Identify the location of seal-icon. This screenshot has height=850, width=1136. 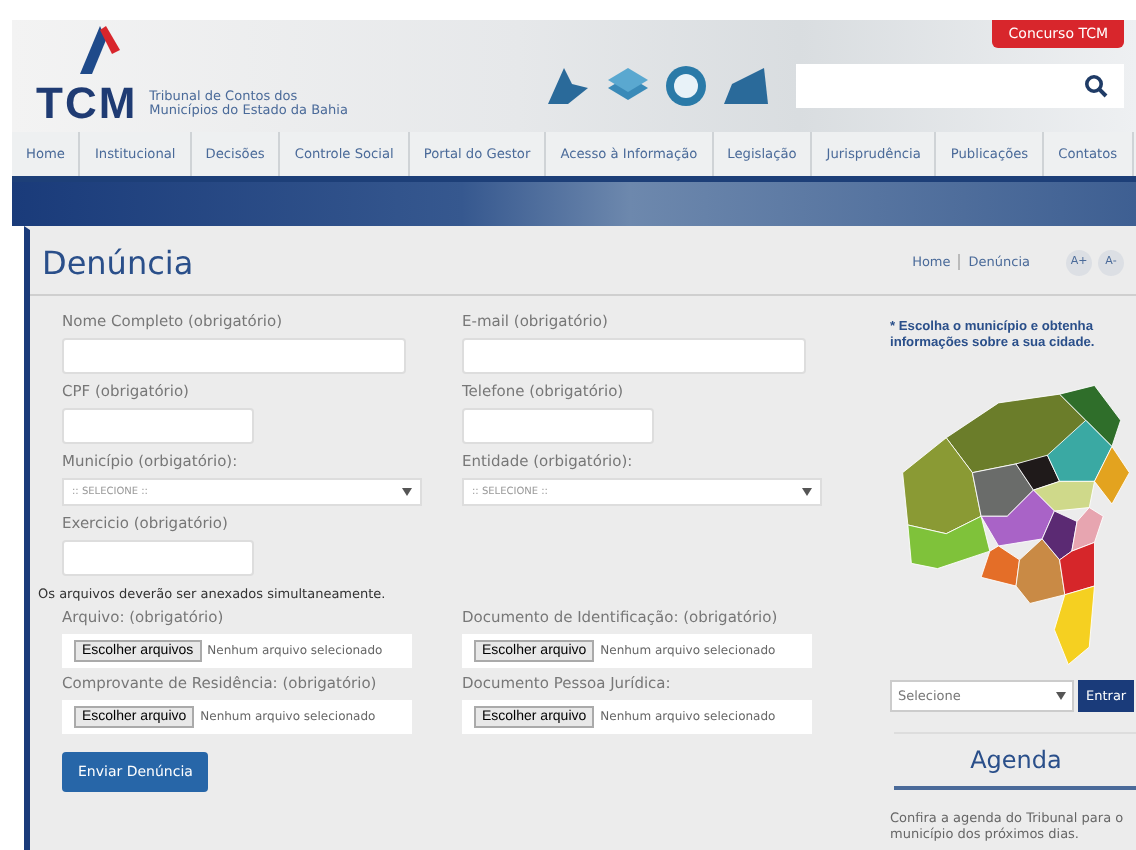
(686, 86).